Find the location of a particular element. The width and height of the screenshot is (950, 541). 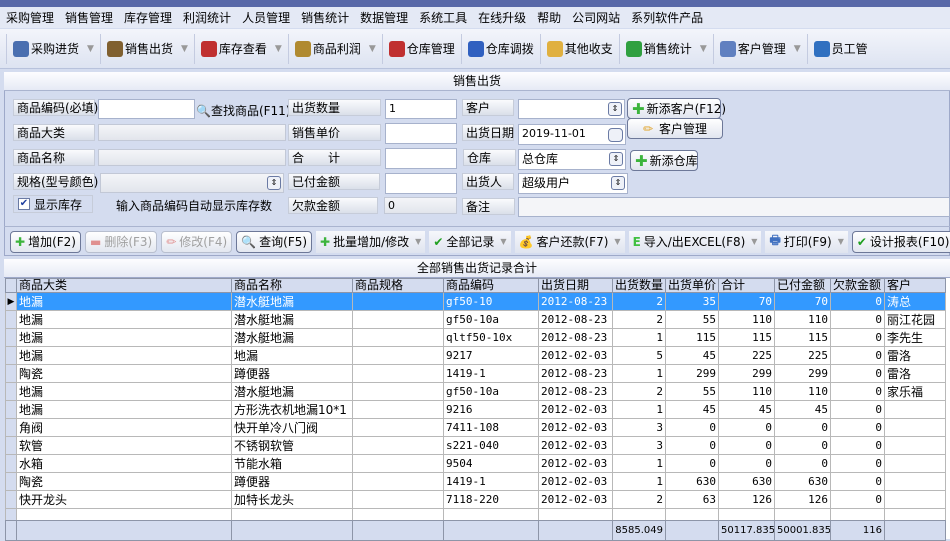

toolbar-button: 员工管 is located at coordinates (840, 48).